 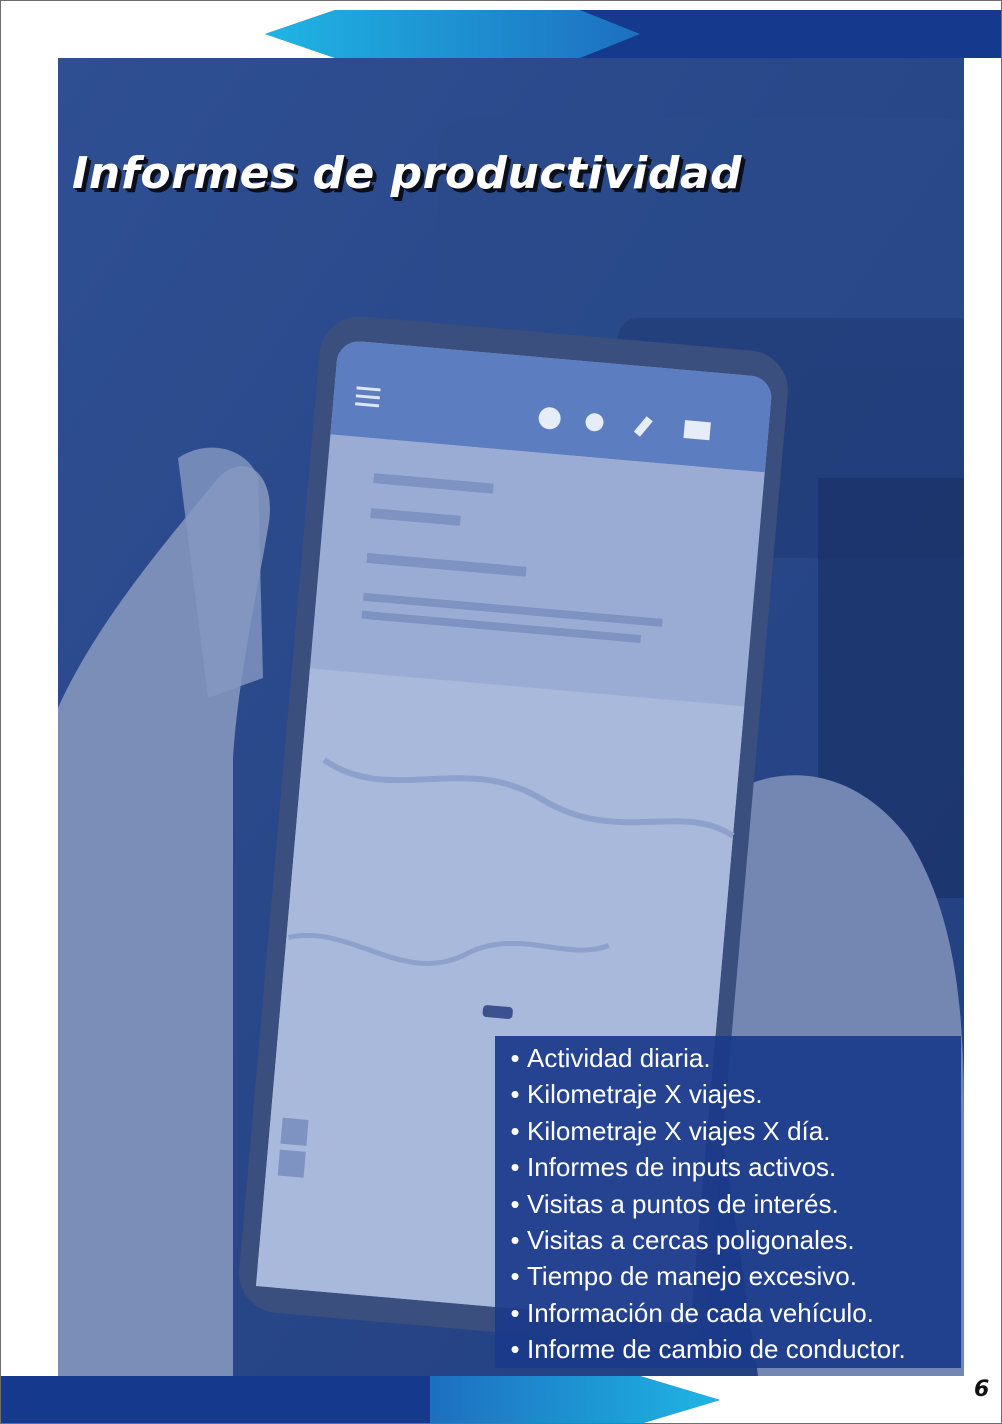 I want to click on list-item: Actividad diaria., so click(x=704, y=1058).